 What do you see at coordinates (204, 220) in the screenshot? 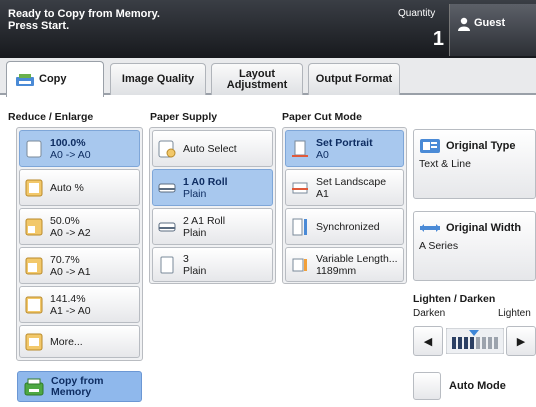
I see `paper-option-title: 2 A1 Roll` at bounding box center [204, 220].